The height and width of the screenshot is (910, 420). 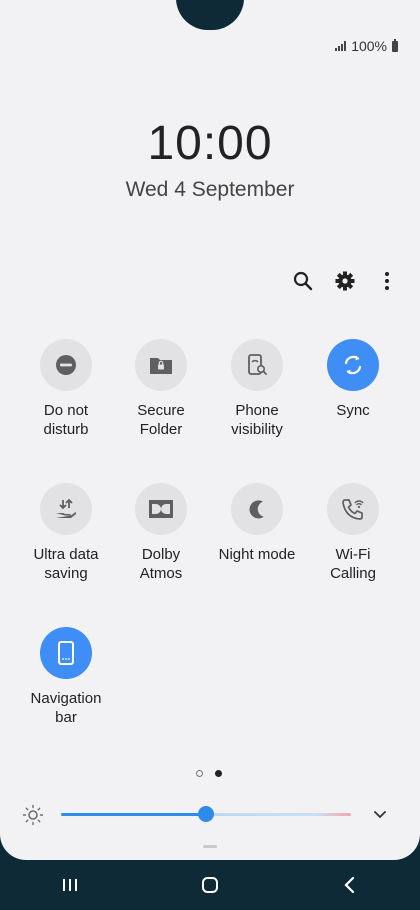 What do you see at coordinates (33, 817) in the screenshot?
I see `brightness-sun-icon` at bounding box center [33, 817].